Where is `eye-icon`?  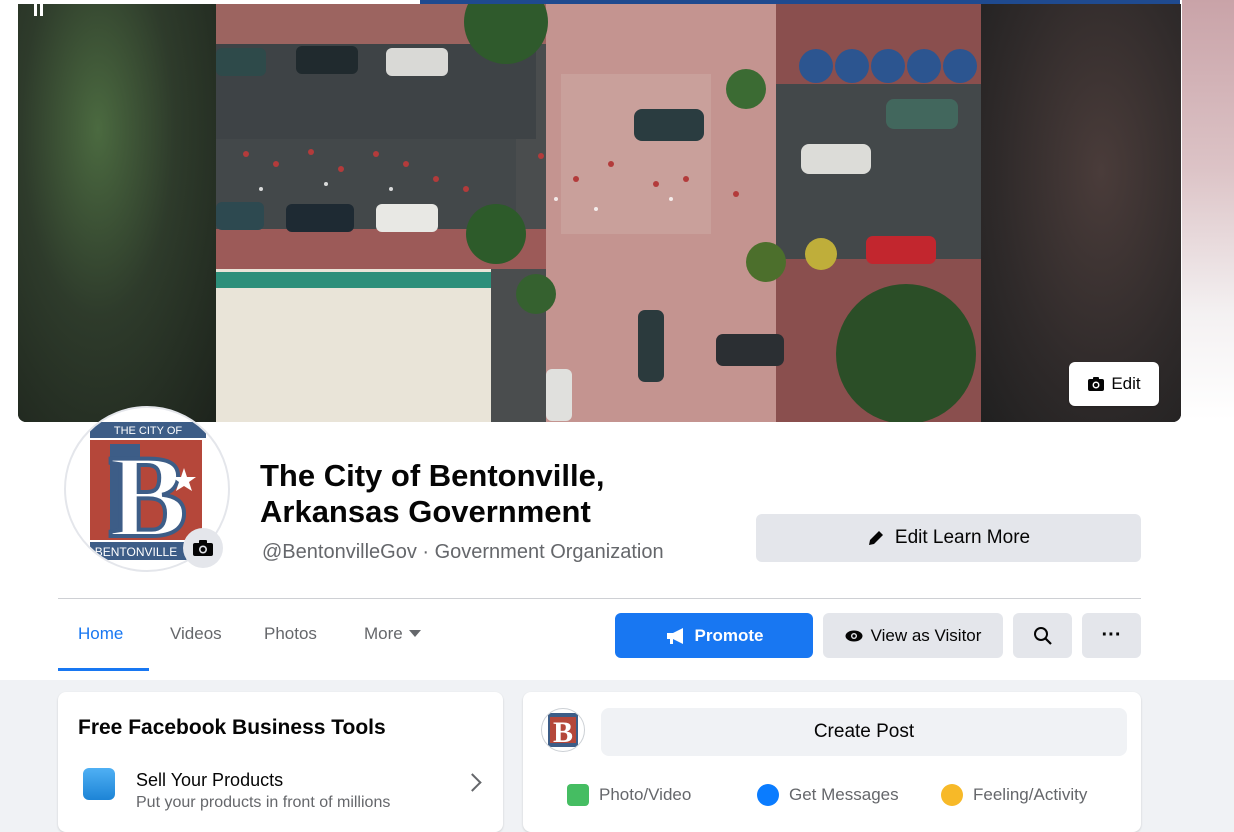
eye-icon is located at coordinates (854, 635).